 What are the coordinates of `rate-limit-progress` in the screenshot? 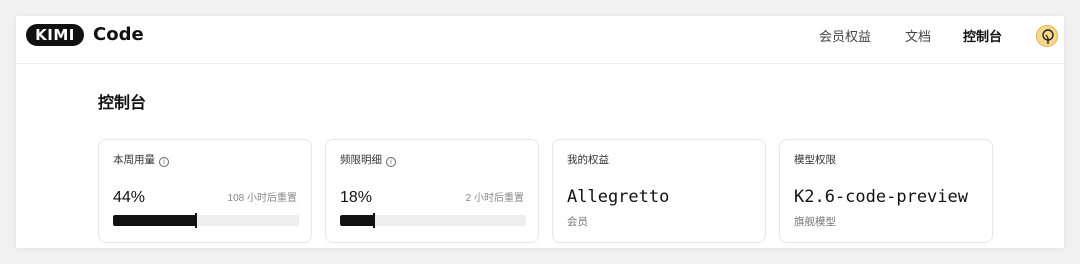 It's located at (433, 220).